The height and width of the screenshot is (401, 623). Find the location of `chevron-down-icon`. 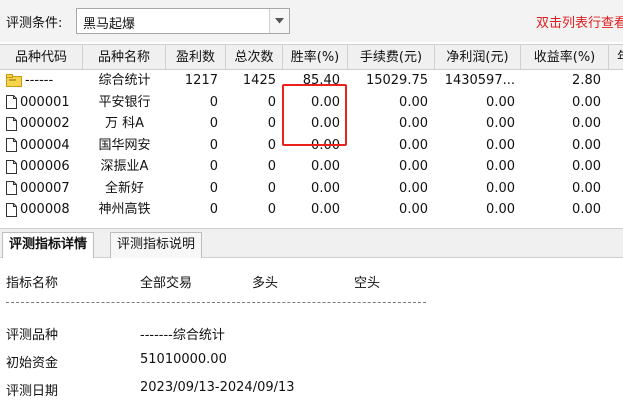

chevron-down-icon is located at coordinates (279, 21).